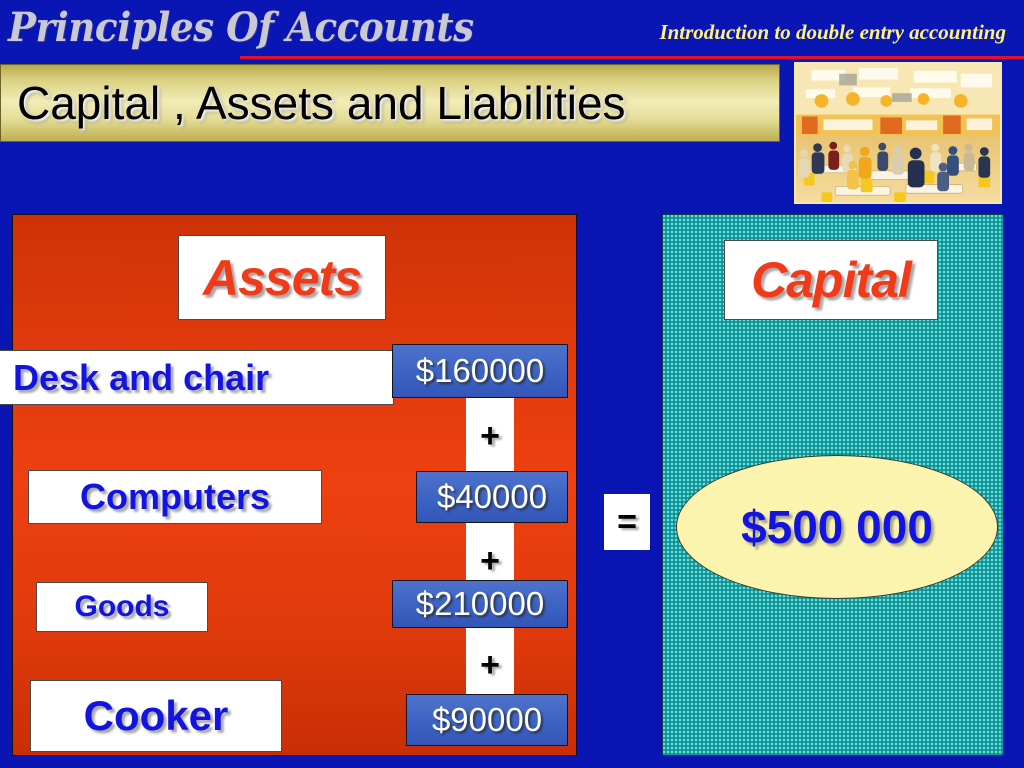 This screenshot has height=768, width=1024. I want to click on operator-plus-1: +, so click(490, 435).